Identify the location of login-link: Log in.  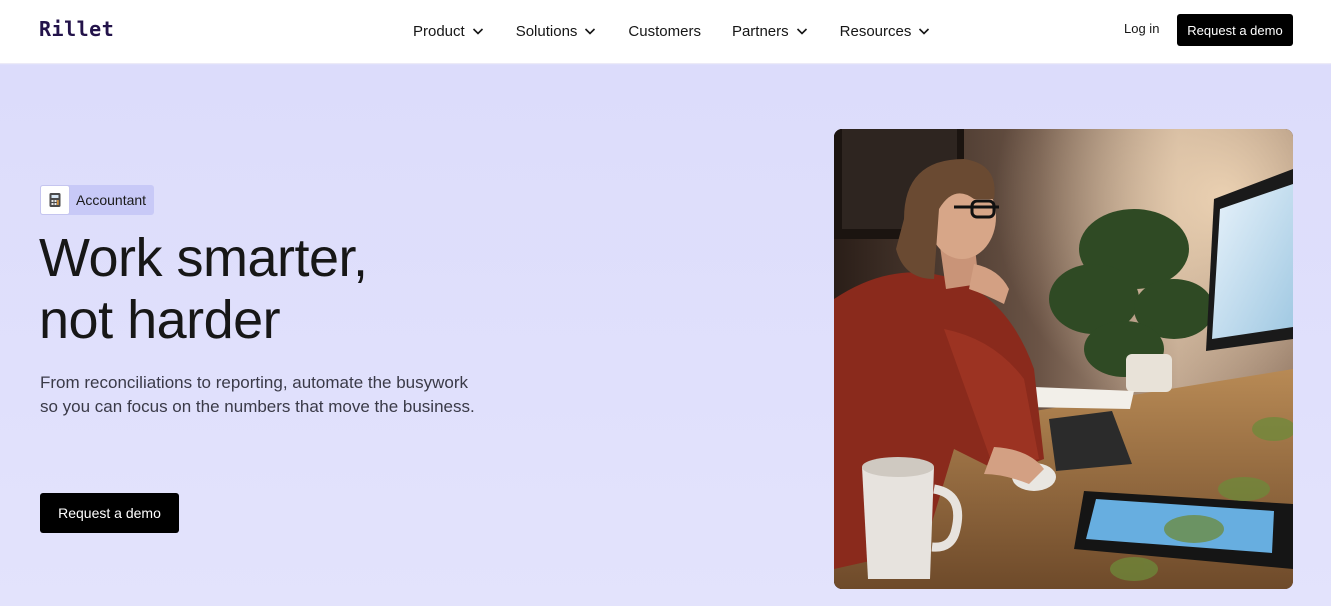
(1141, 28).